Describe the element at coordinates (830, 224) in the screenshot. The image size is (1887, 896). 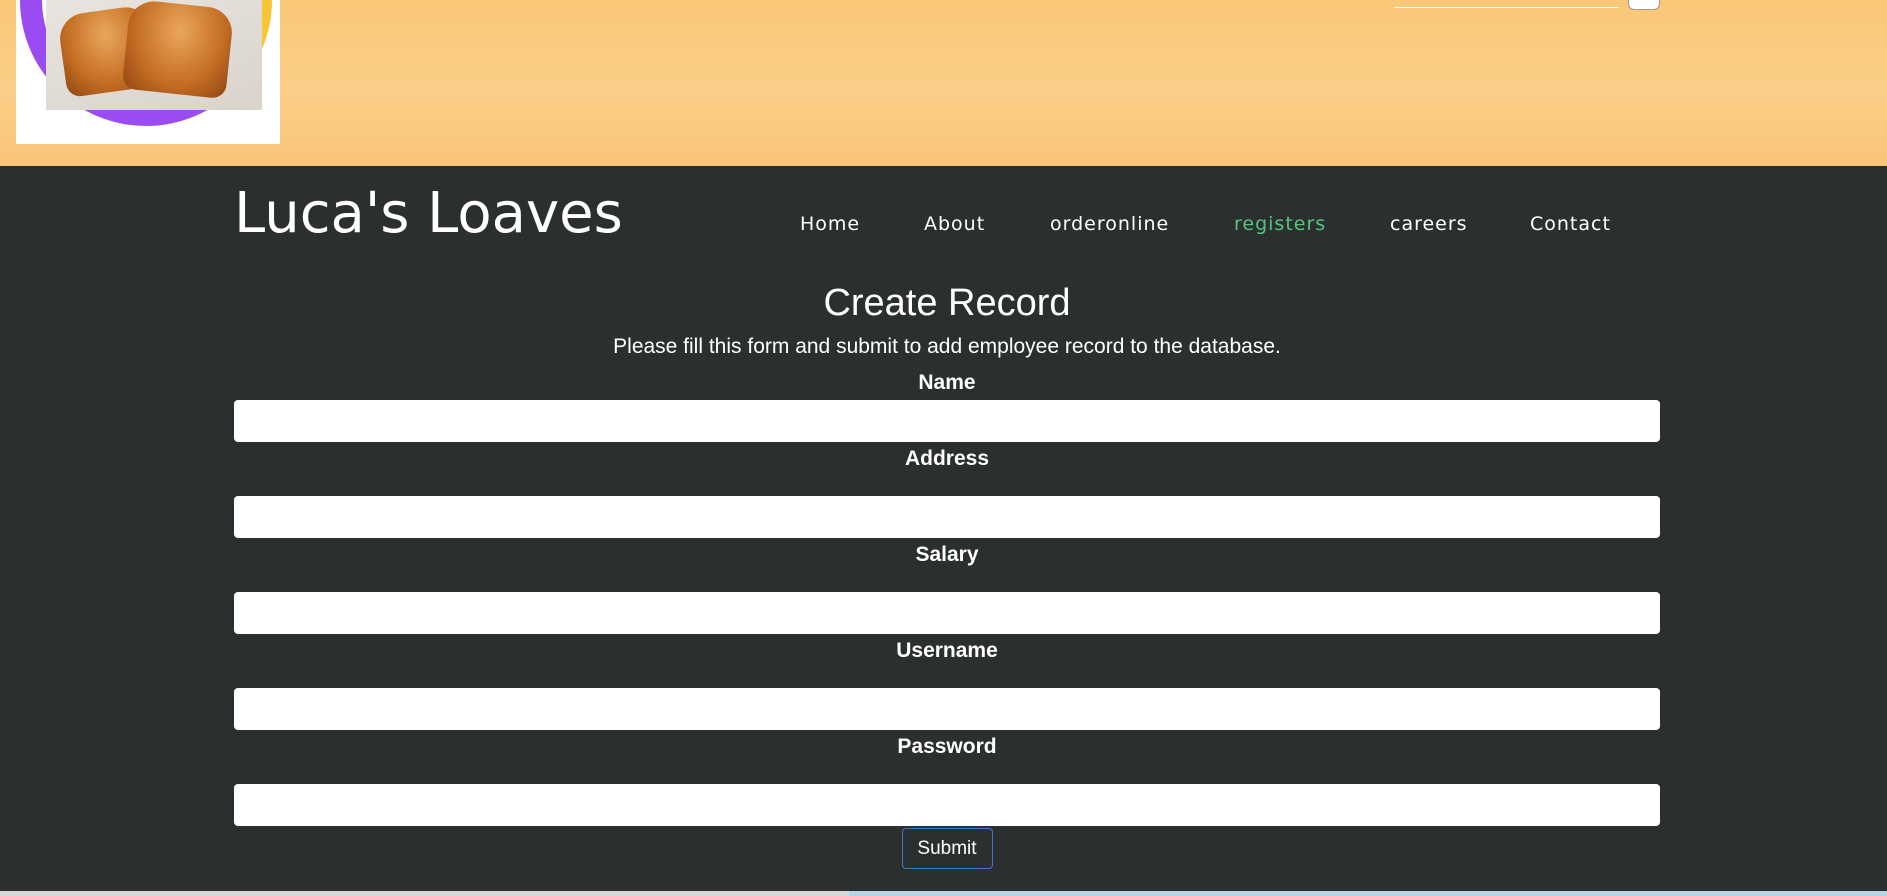
I see `nav-home: Home` at that location.